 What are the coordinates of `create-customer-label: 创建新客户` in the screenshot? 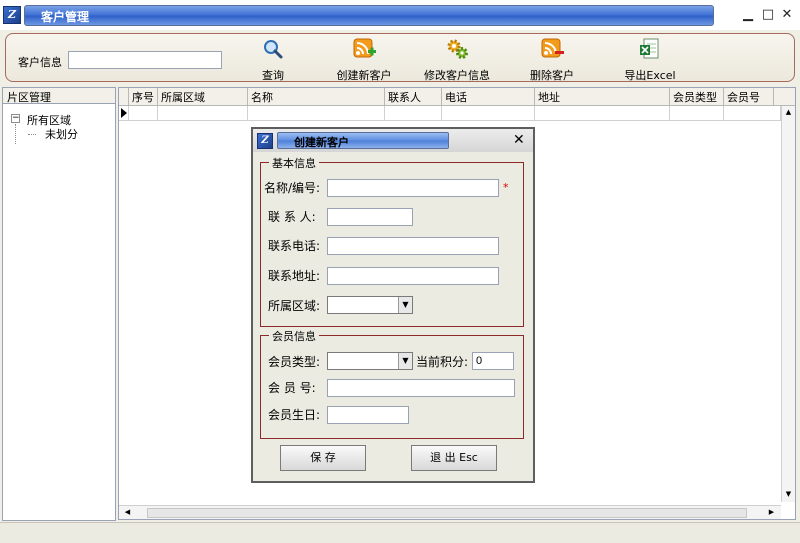 It's located at (364, 75).